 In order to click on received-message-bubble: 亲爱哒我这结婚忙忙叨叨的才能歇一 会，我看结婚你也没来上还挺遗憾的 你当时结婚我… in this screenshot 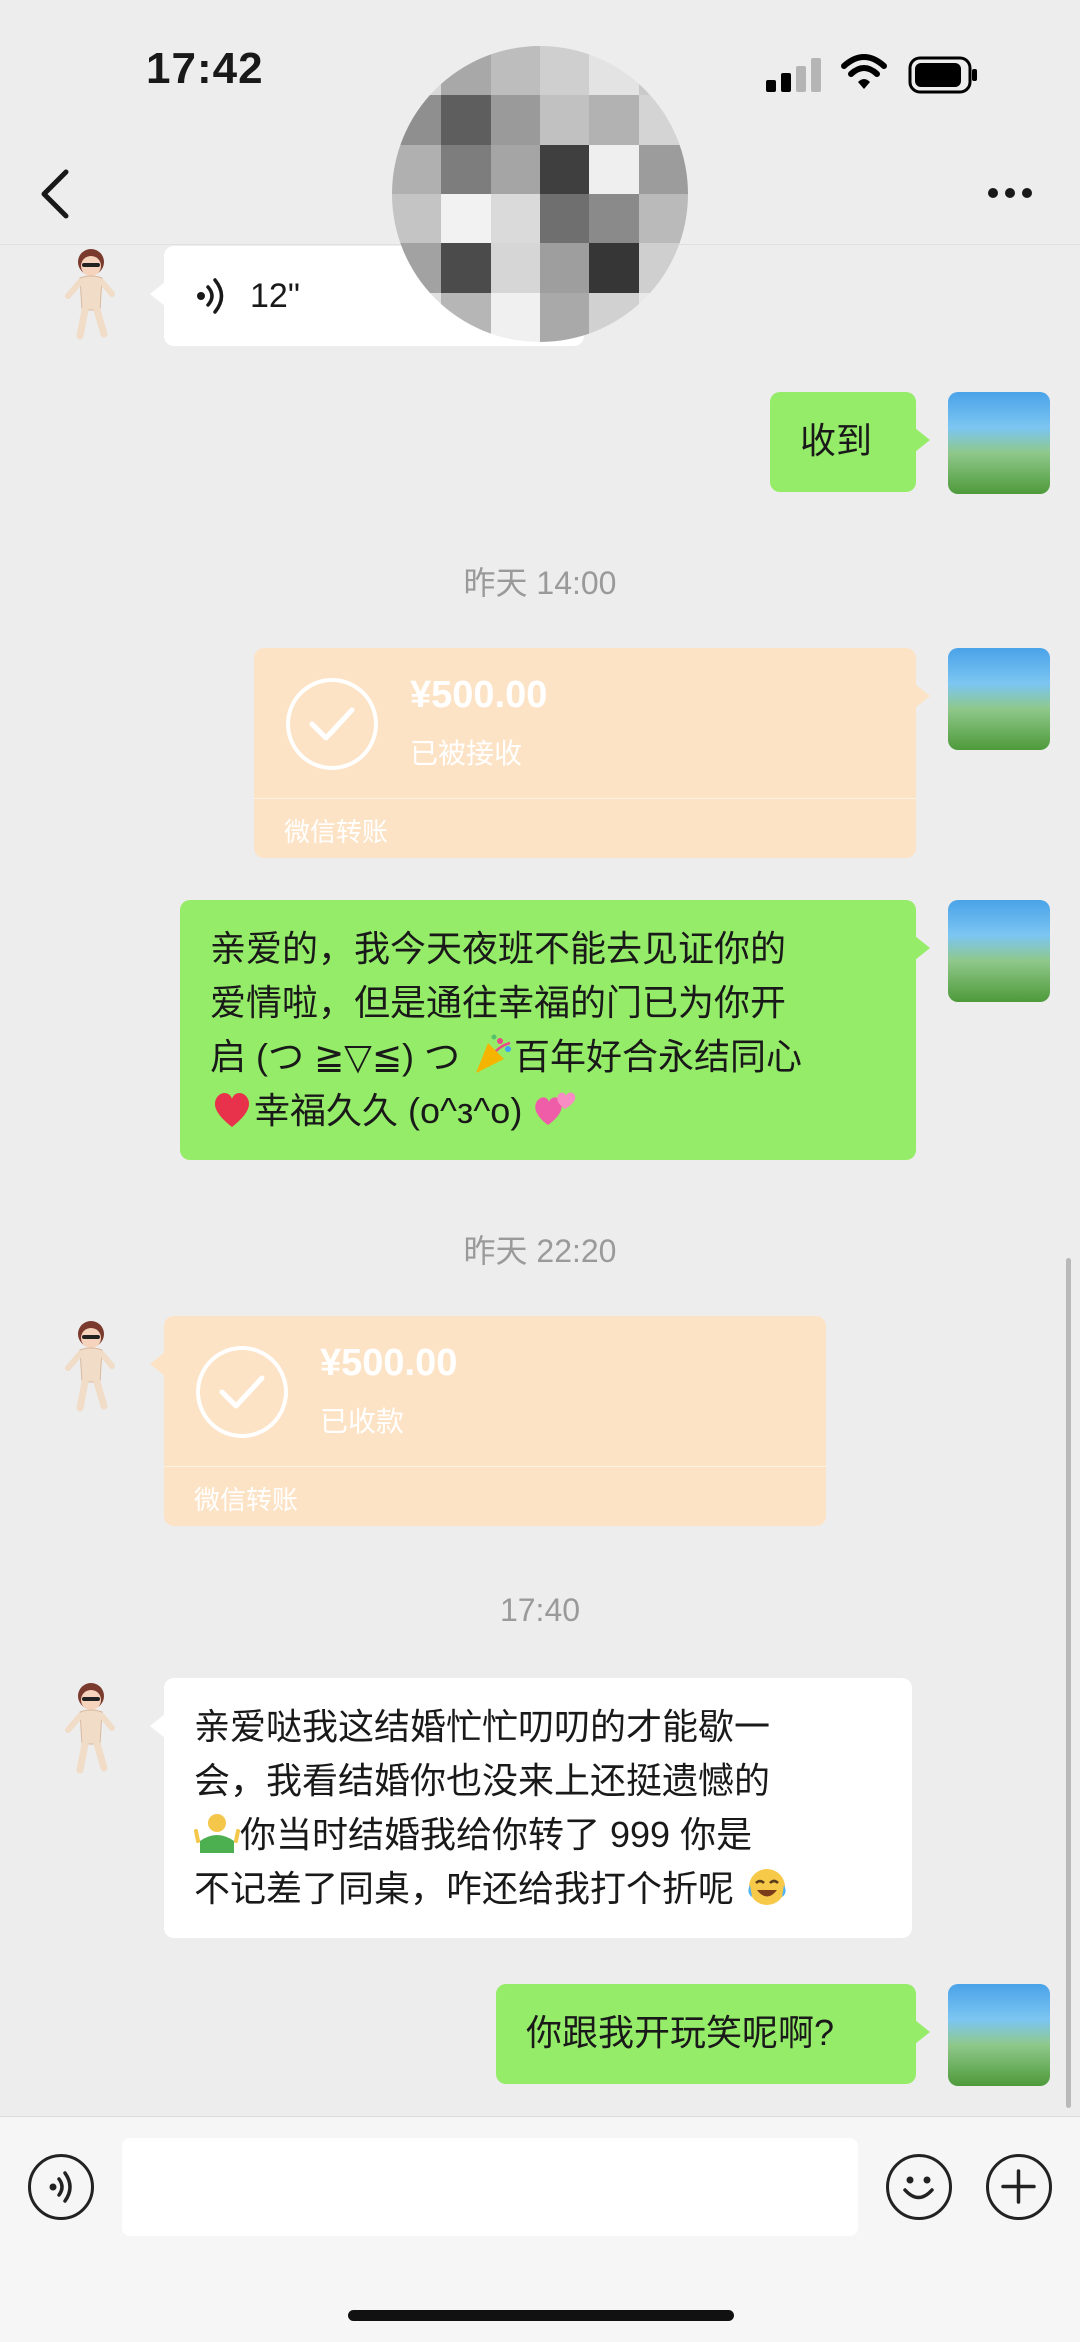, I will do `click(531, 1808)`.